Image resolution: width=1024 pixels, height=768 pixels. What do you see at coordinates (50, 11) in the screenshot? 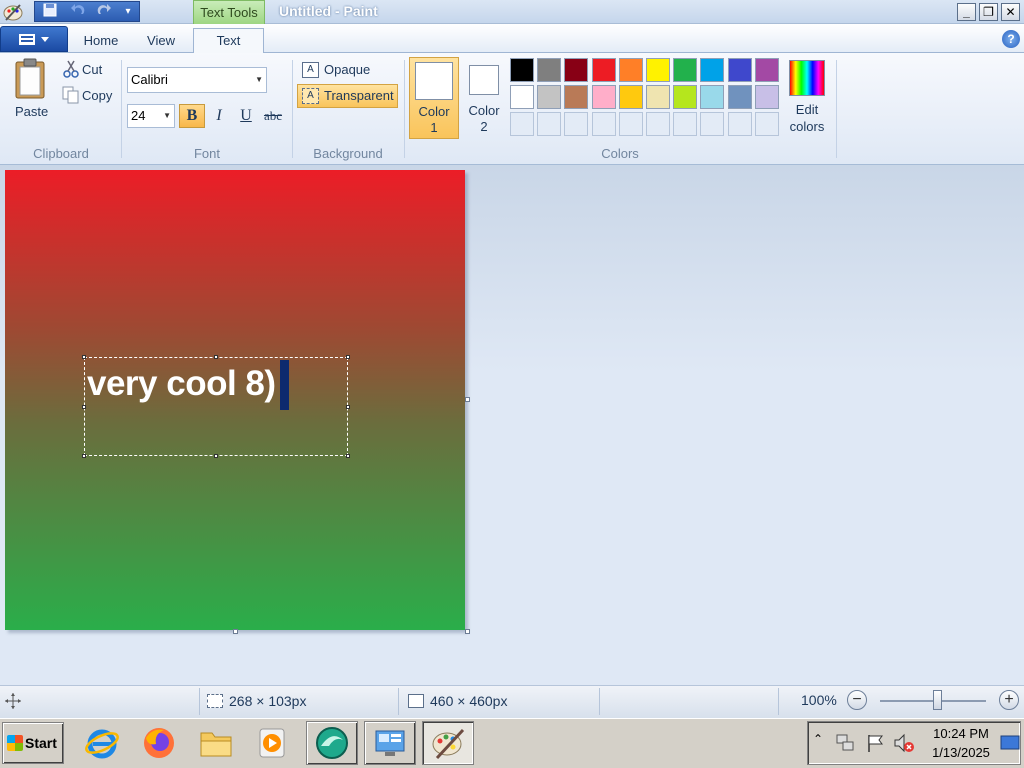
I see `save-icon` at bounding box center [50, 11].